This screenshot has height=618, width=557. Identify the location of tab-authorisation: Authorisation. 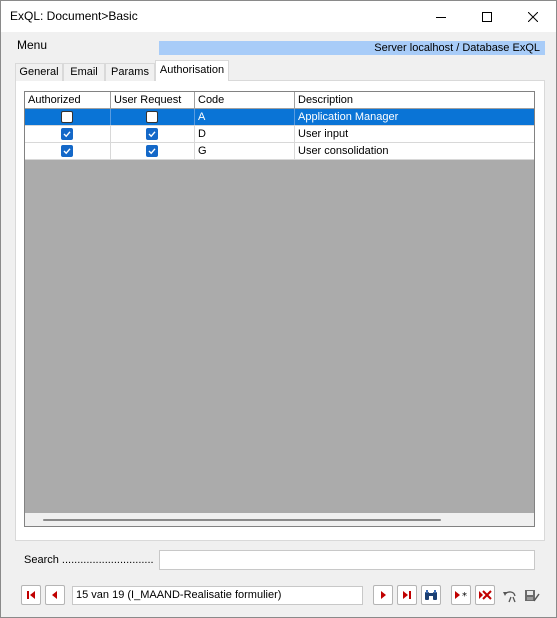
(192, 70).